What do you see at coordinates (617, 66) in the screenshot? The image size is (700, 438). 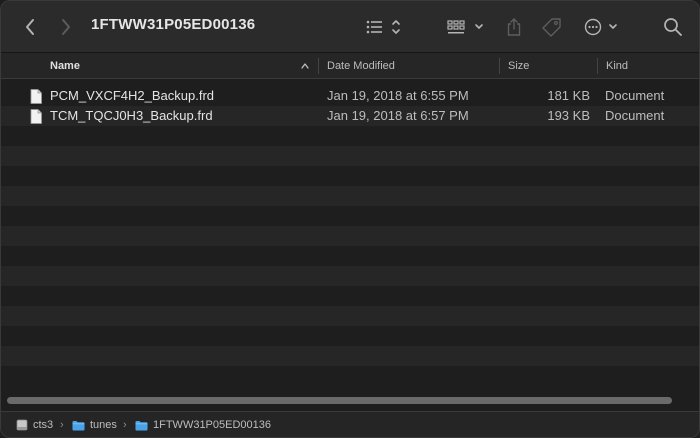 I see `column-kind: Kind` at bounding box center [617, 66].